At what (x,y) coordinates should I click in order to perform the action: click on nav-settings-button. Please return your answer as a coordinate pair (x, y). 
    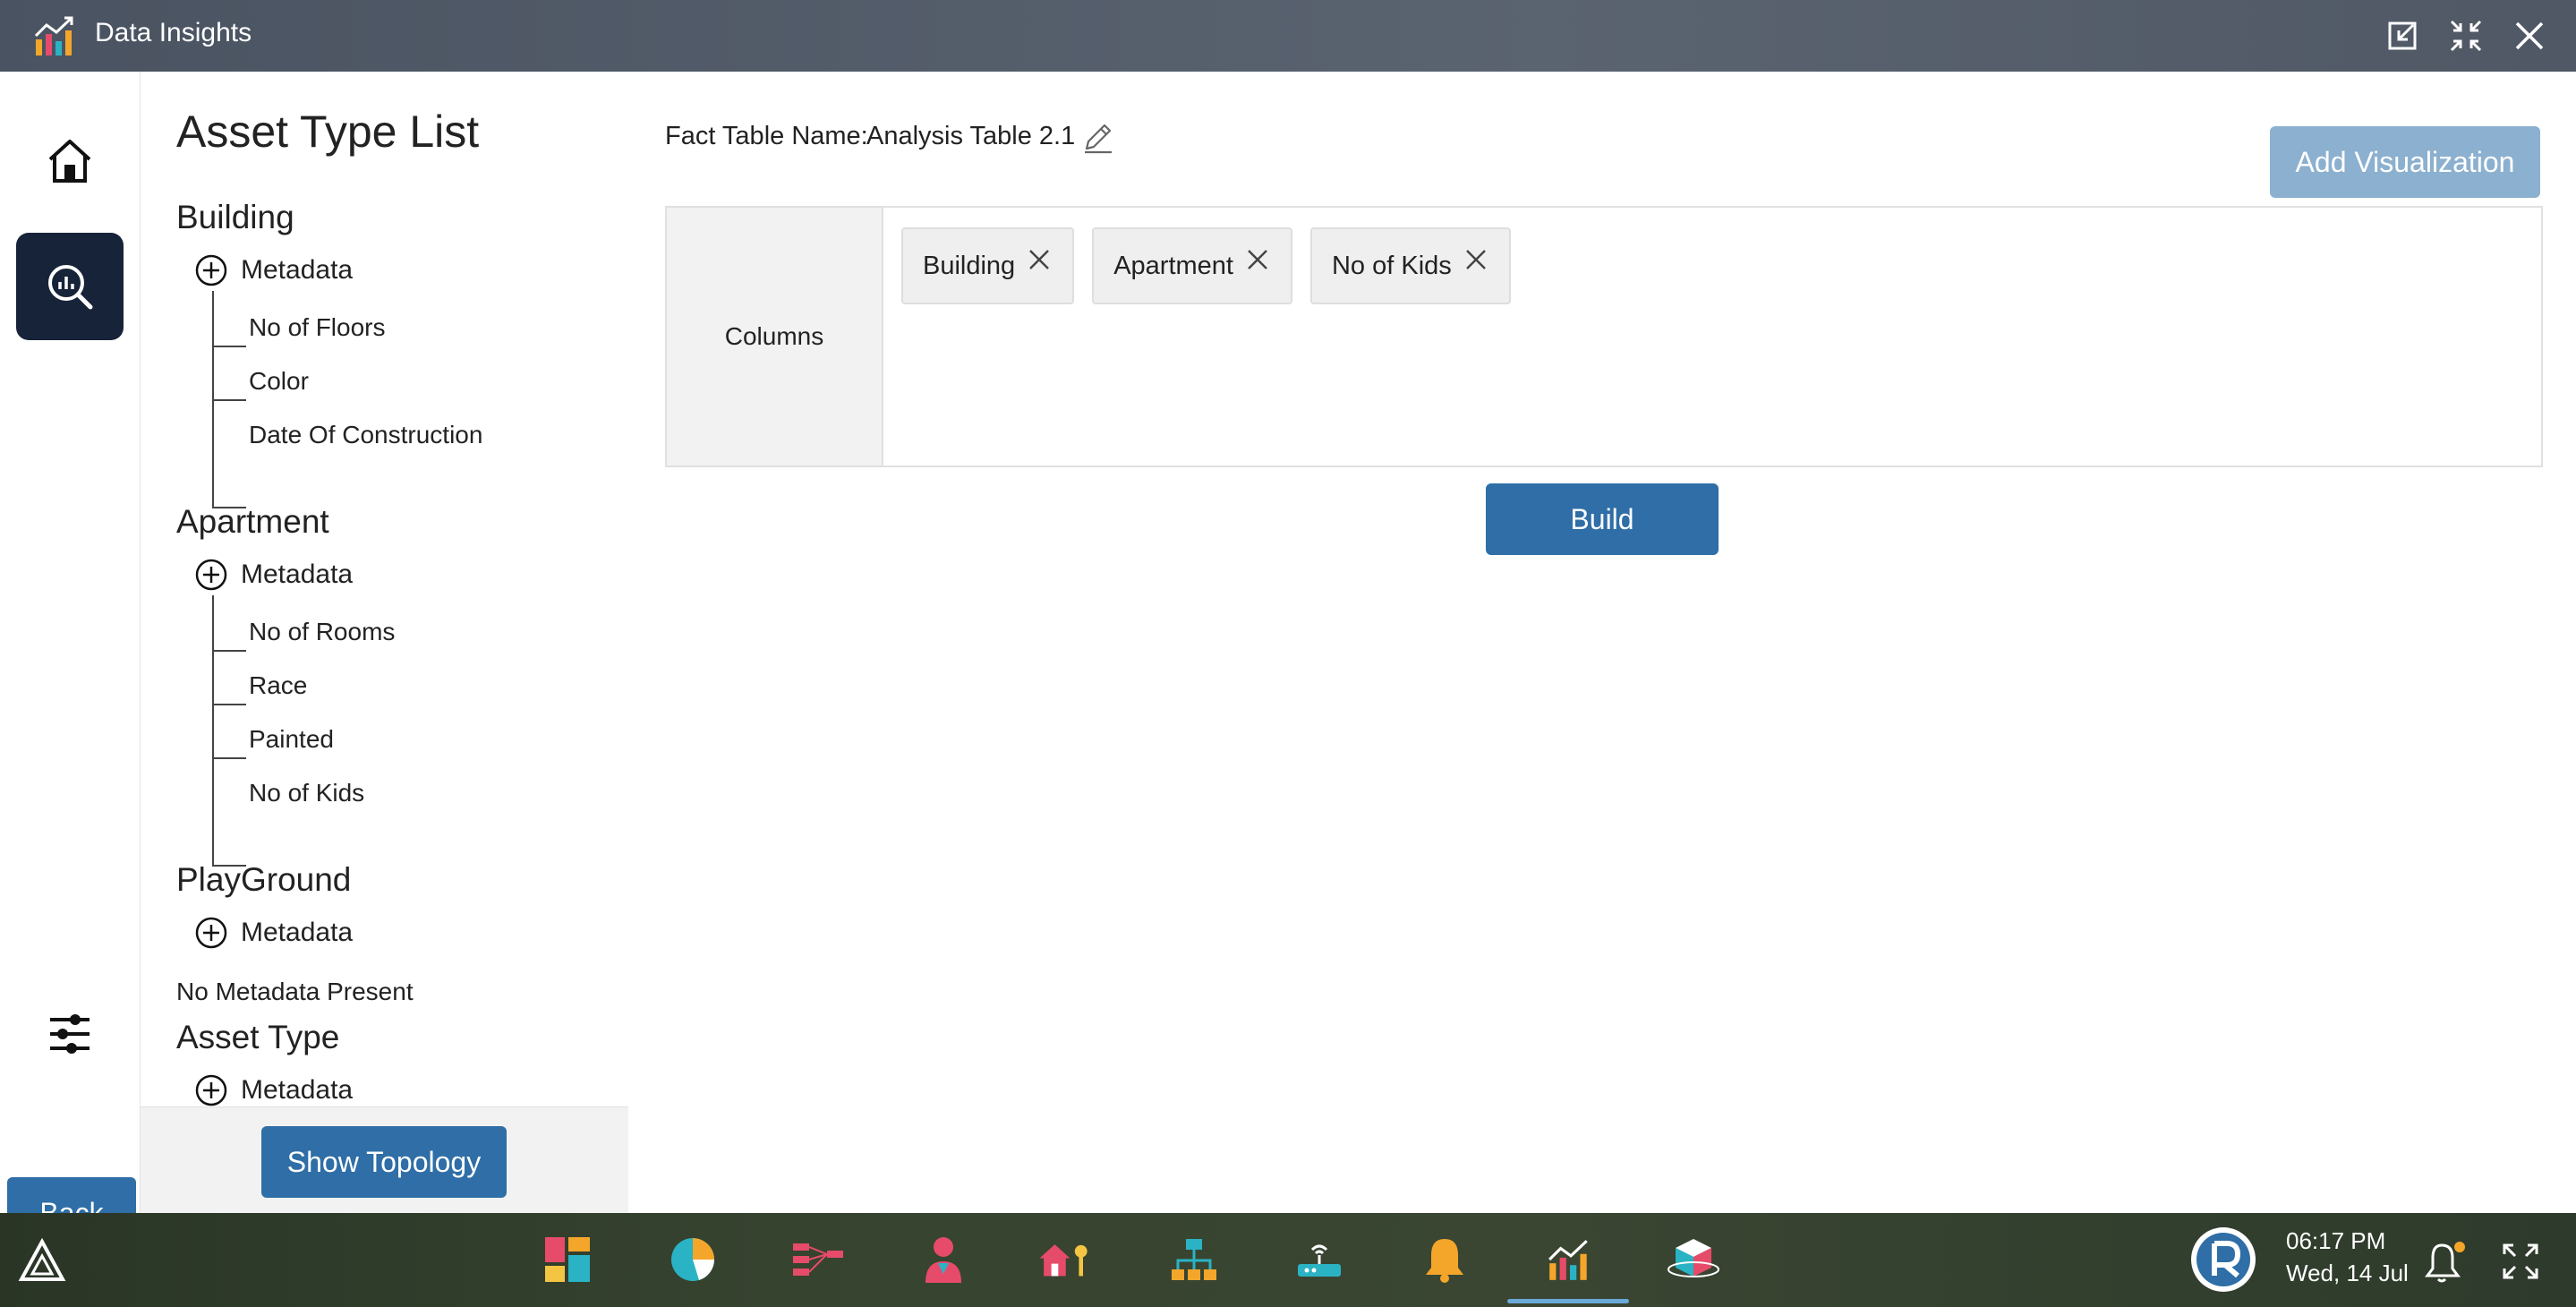
    Looking at the image, I should click on (70, 1034).